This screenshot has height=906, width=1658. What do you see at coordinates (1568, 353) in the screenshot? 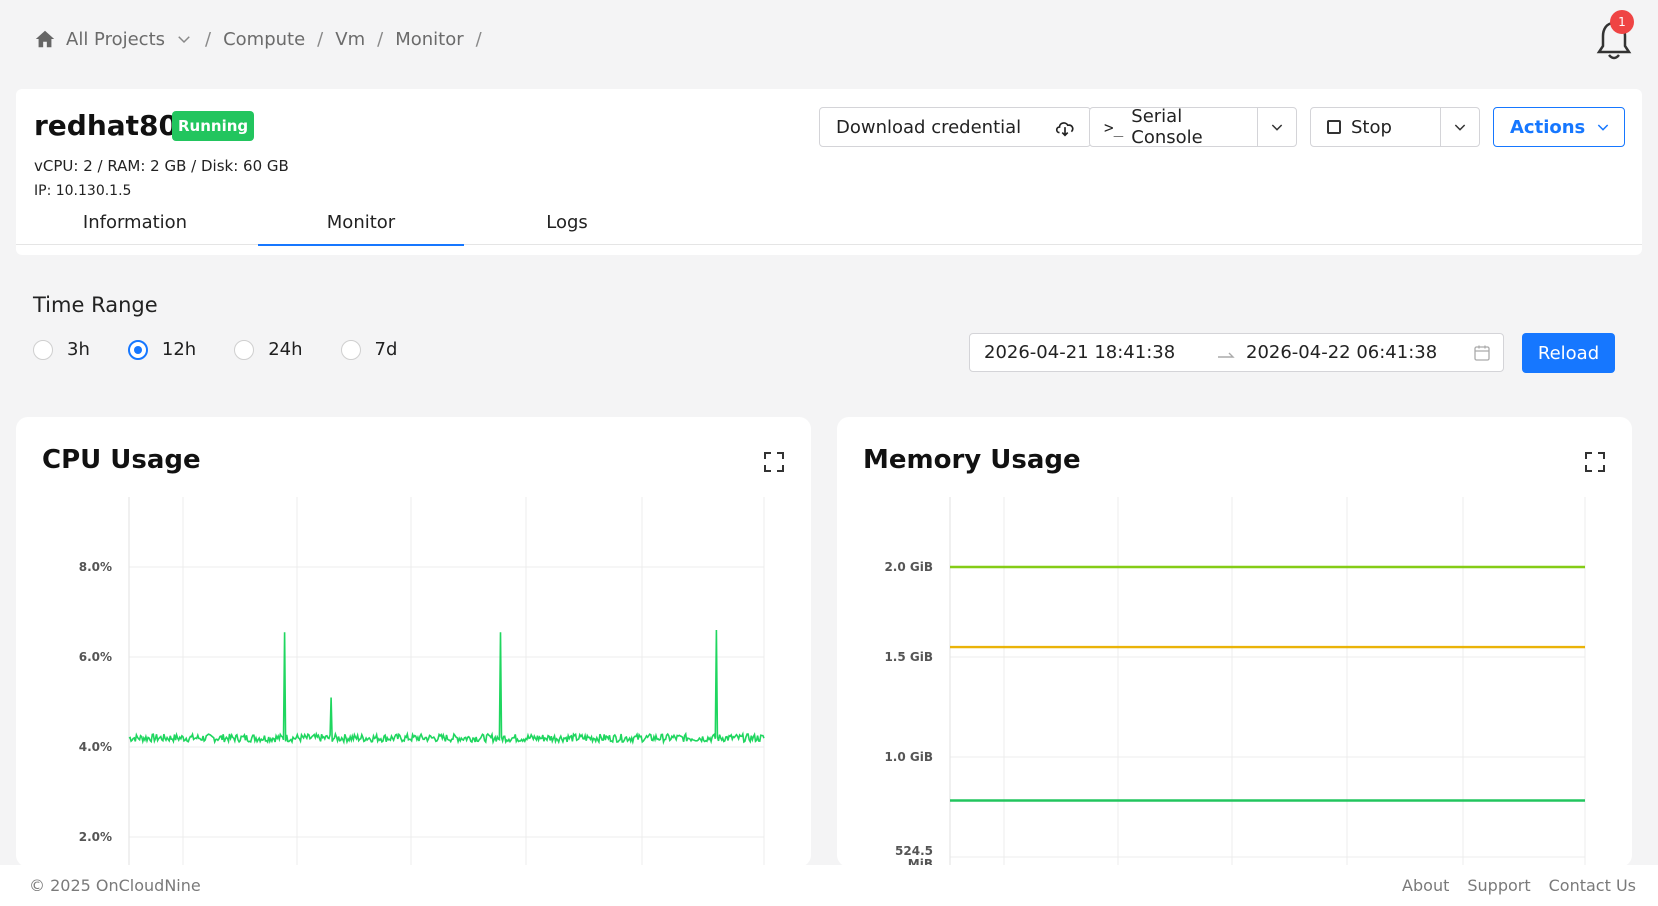
I see `reload-button: Reload` at bounding box center [1568, 353].